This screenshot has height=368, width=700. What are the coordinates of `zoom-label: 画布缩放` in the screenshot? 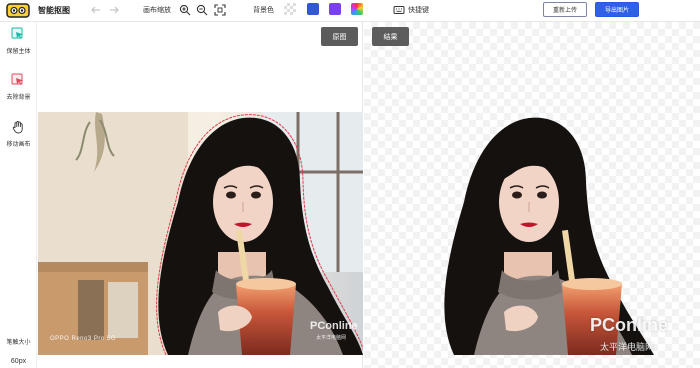 It's located at (157, 10).